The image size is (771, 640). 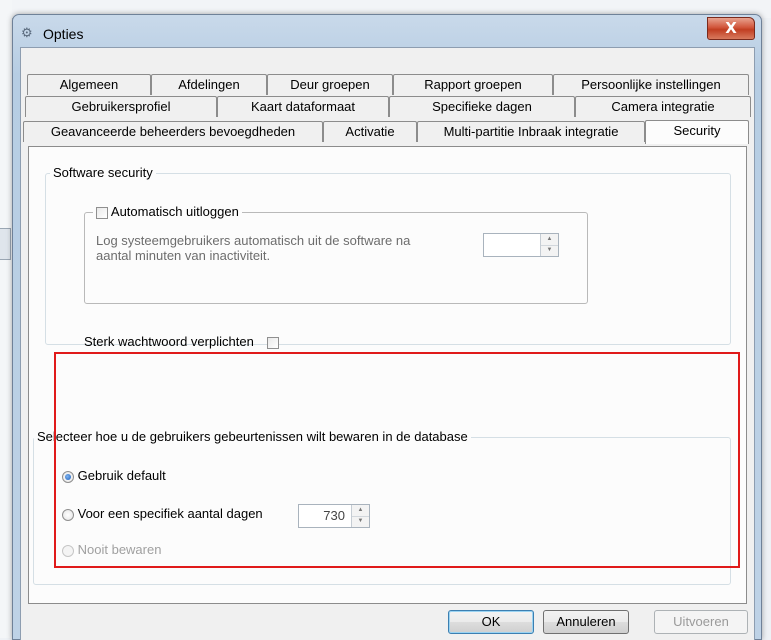 I want to click on spin-buttons: ▲ ▼, so click(x=549, y=245).